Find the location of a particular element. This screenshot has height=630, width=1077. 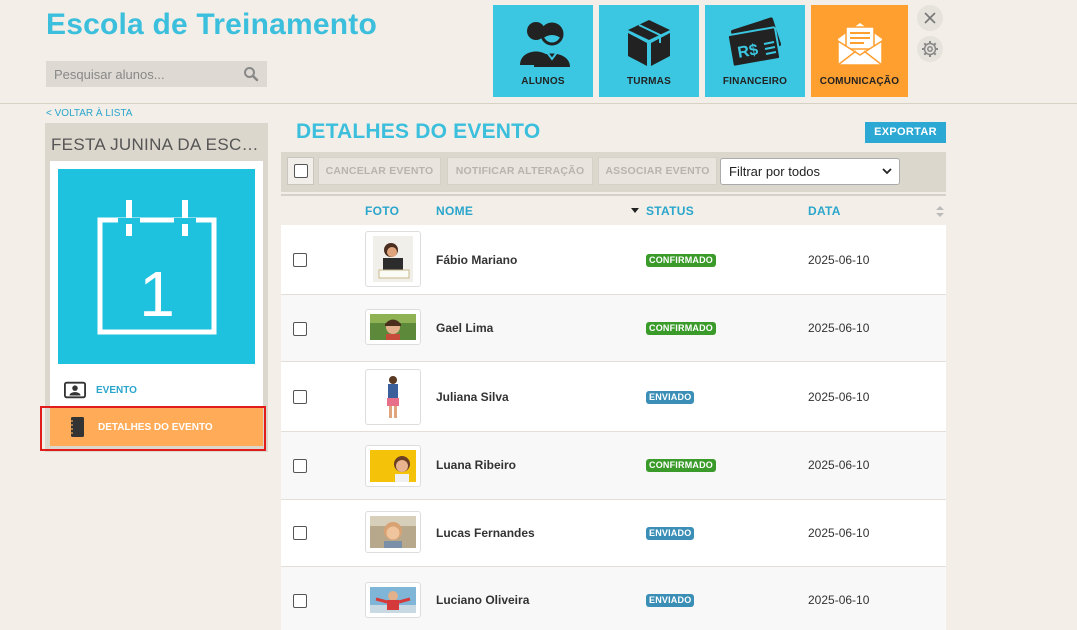

svg-text: R$ is located at coordinates (747, 51).